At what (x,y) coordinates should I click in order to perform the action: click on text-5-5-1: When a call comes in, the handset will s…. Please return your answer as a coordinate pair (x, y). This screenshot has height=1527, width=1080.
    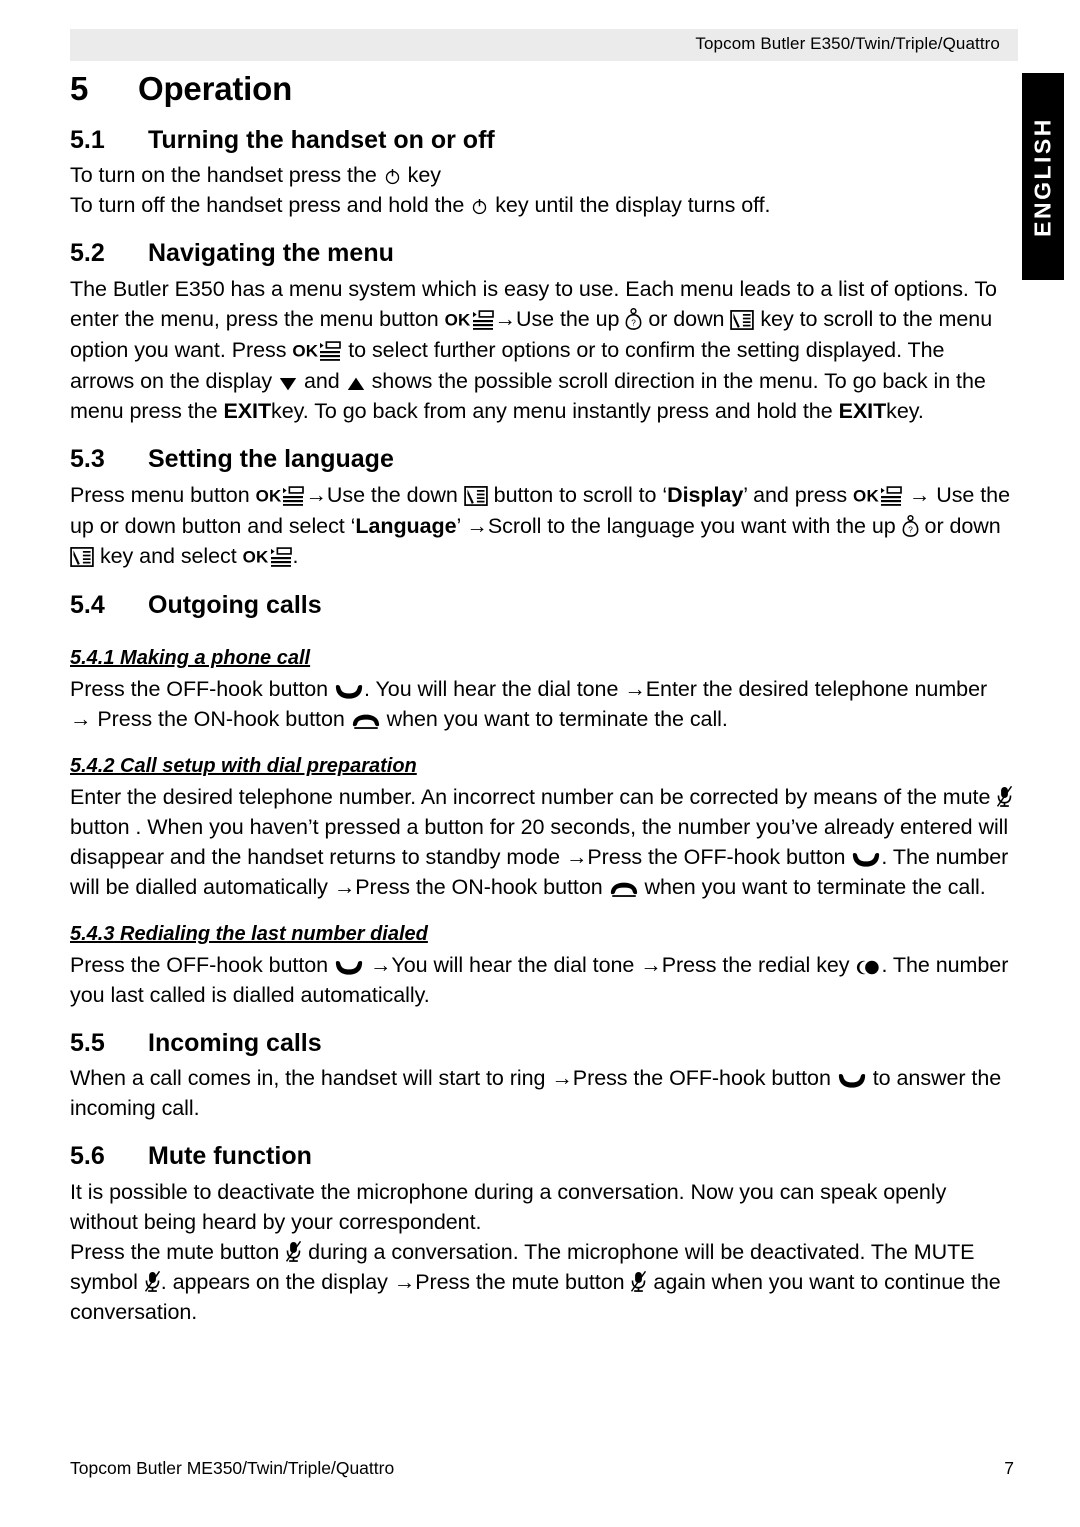
    Looking at the image, I should click on (308, 1078).